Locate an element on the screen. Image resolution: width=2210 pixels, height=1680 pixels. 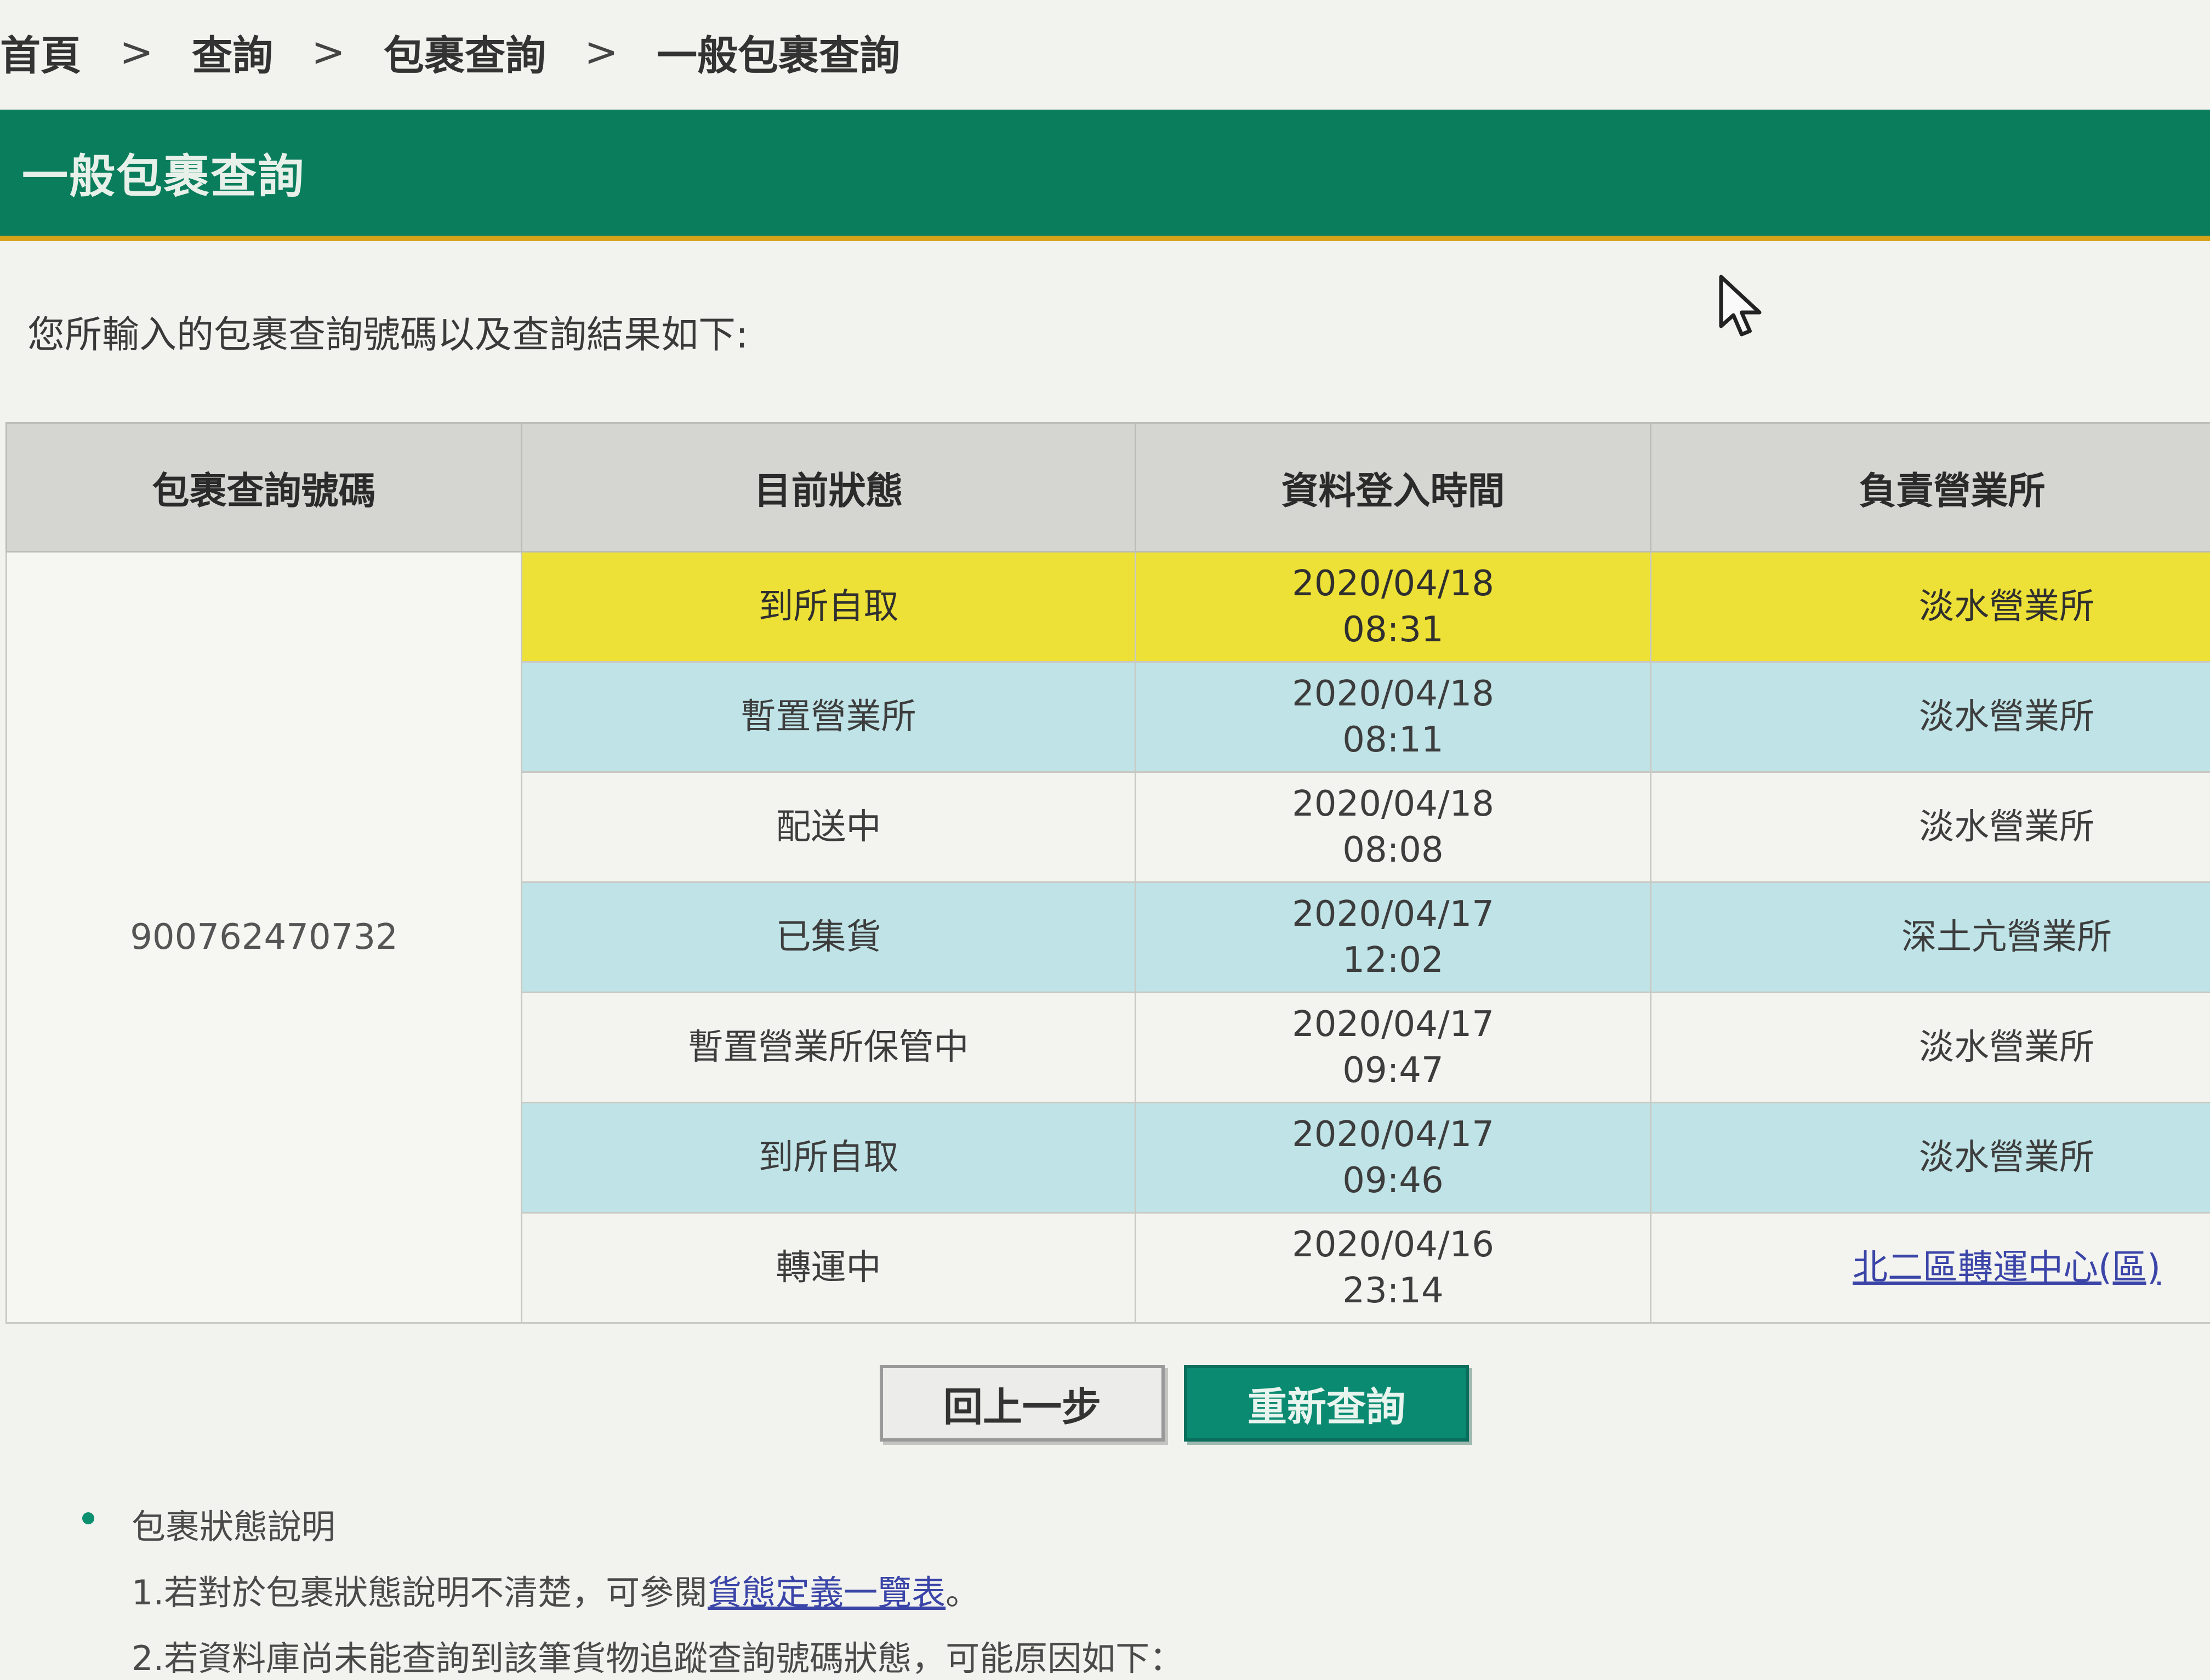
time-cell: 2020/04/17 09:47 is located at coordinates (1393, 1048).